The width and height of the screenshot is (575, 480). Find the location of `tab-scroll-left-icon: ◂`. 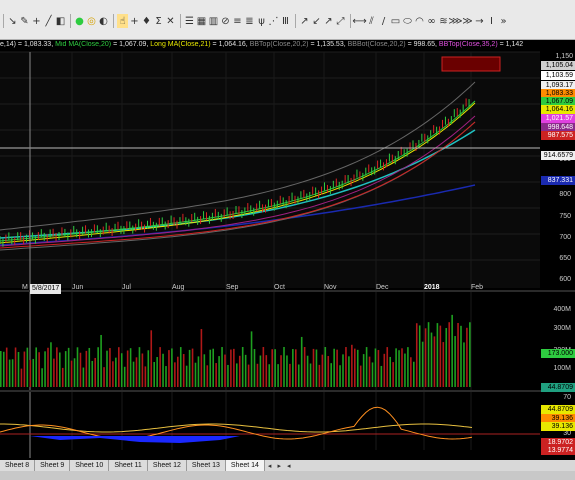

tab-scroll-left-icon: ◂ is located at coordinates (270, 466).